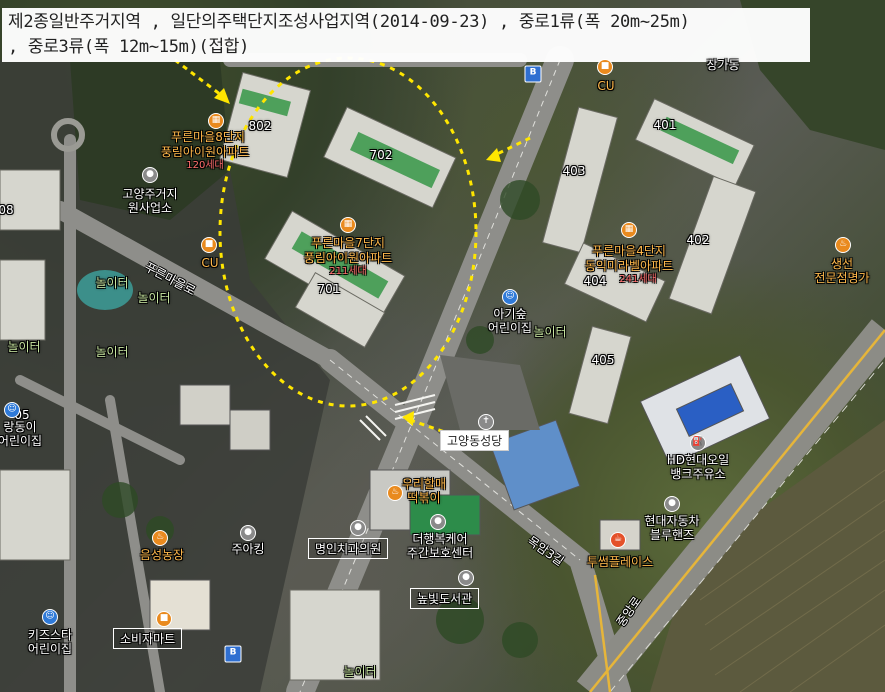 The height and width of the screenshot is (692, 885). Describe the element at coordinates (466, 578) in the screenshot. I see `library-icon: ●` at that location.